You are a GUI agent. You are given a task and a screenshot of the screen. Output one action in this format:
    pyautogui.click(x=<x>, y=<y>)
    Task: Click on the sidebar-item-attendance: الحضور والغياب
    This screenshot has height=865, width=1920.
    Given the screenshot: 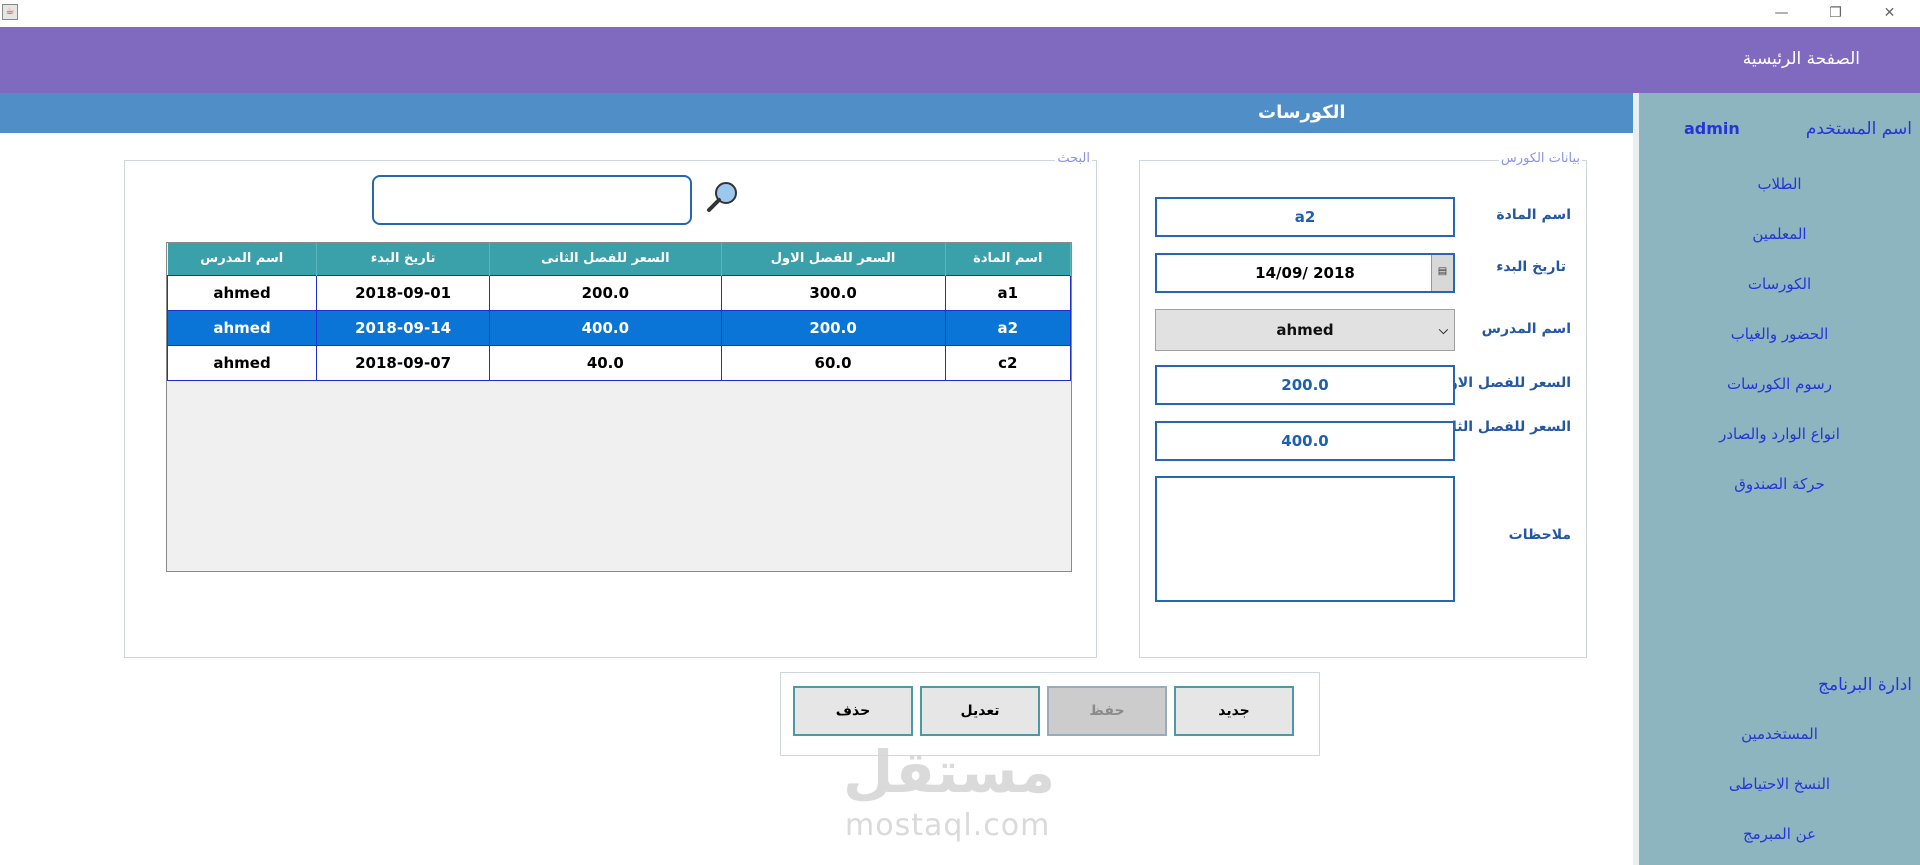 What is the action you would take?
    pyautogui.click(x=1779, y=334)
    